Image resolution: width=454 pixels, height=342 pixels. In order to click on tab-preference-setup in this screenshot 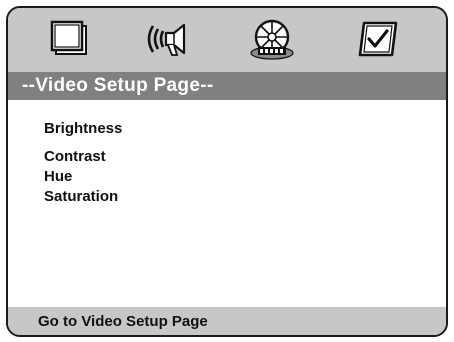, I will do `click(378, 39)`.